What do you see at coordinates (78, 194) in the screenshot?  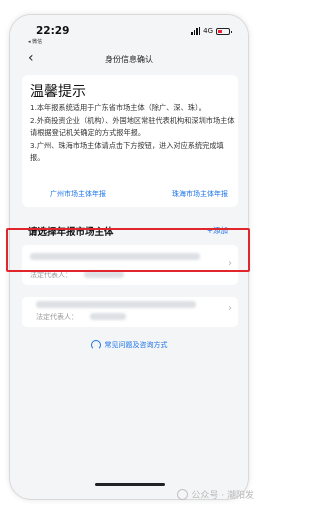 I see `guangzhou-annual-report-link: 广州市场主体年报` at bounding box center [78, 194].